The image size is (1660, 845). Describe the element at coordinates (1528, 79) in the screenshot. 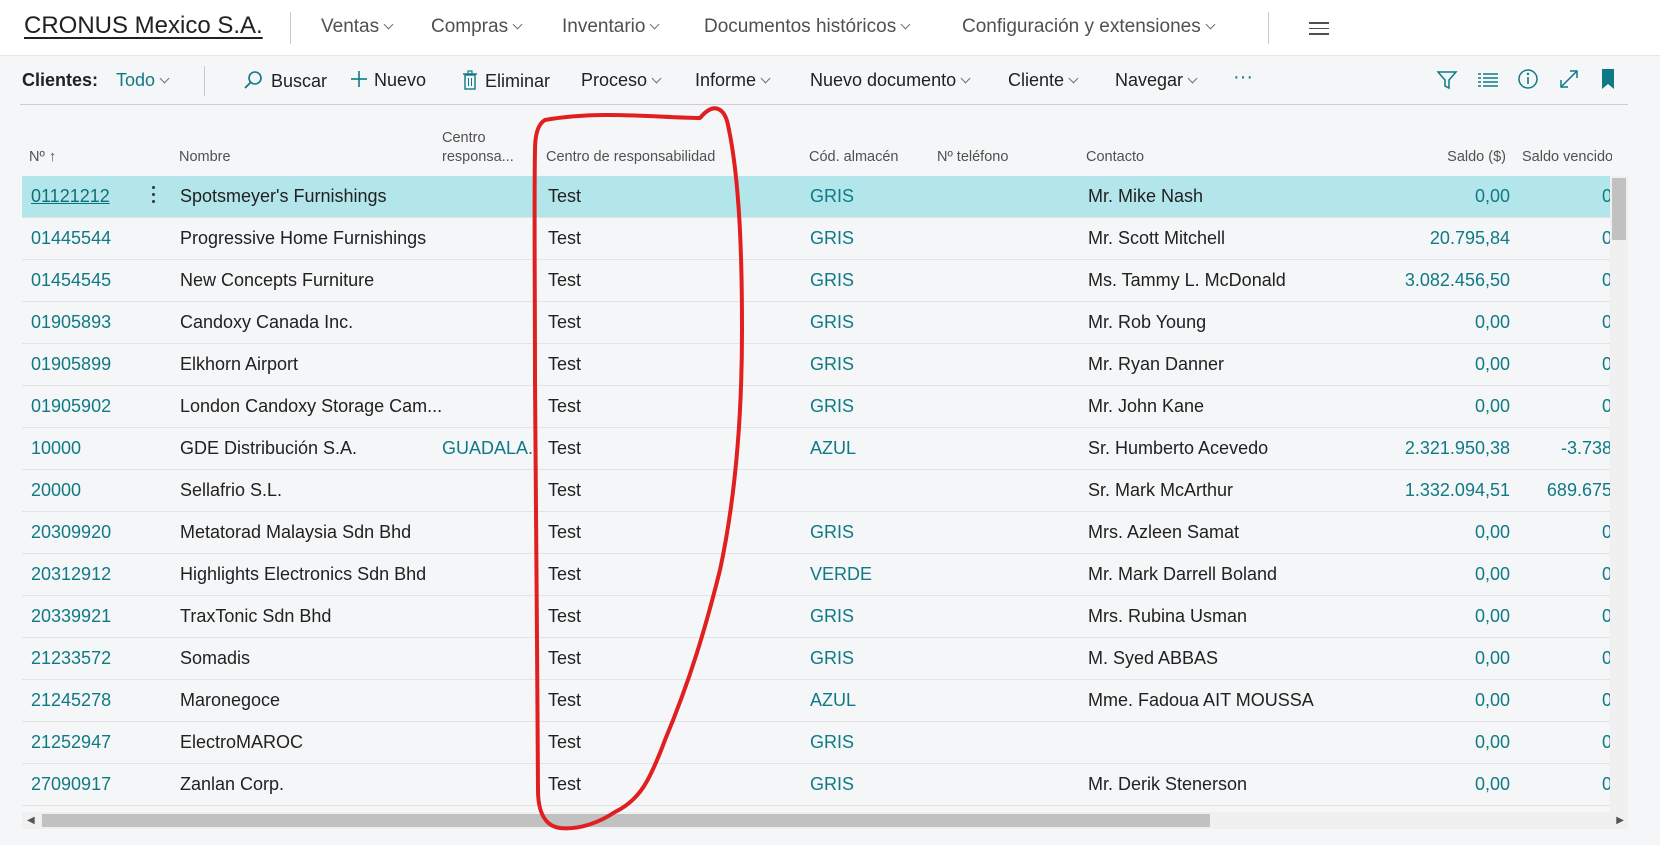

I see `info-icon` at that location.